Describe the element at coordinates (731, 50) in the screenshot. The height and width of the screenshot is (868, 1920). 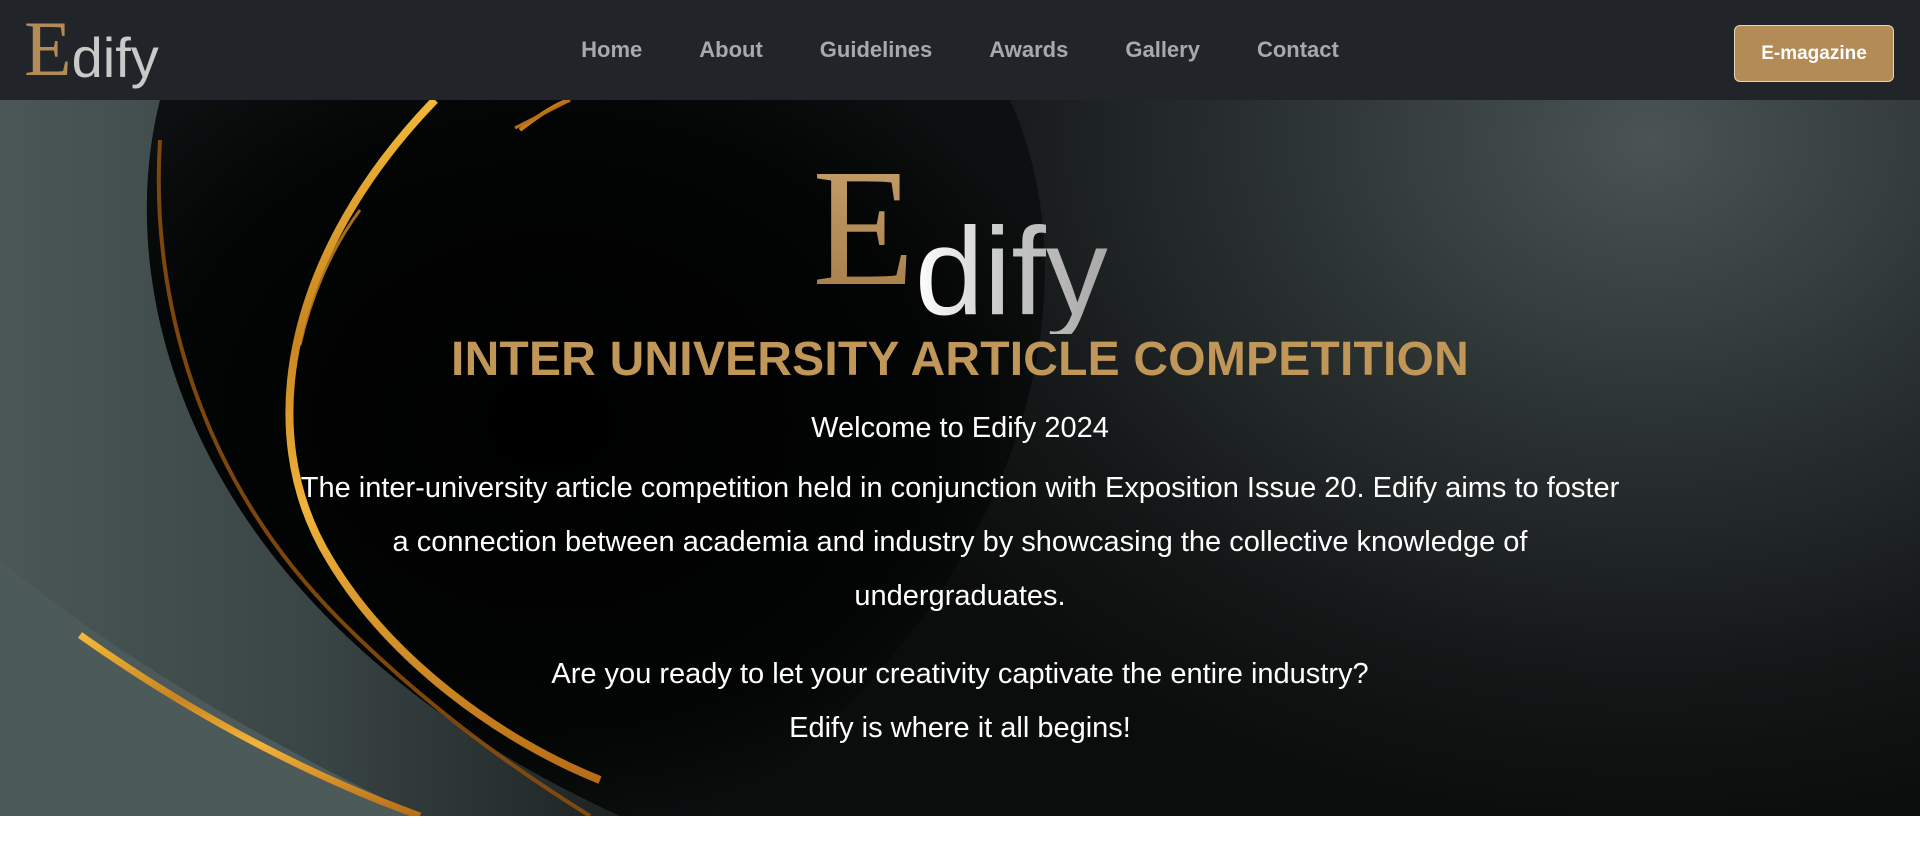
I see `nav-link-about: About` at that location.